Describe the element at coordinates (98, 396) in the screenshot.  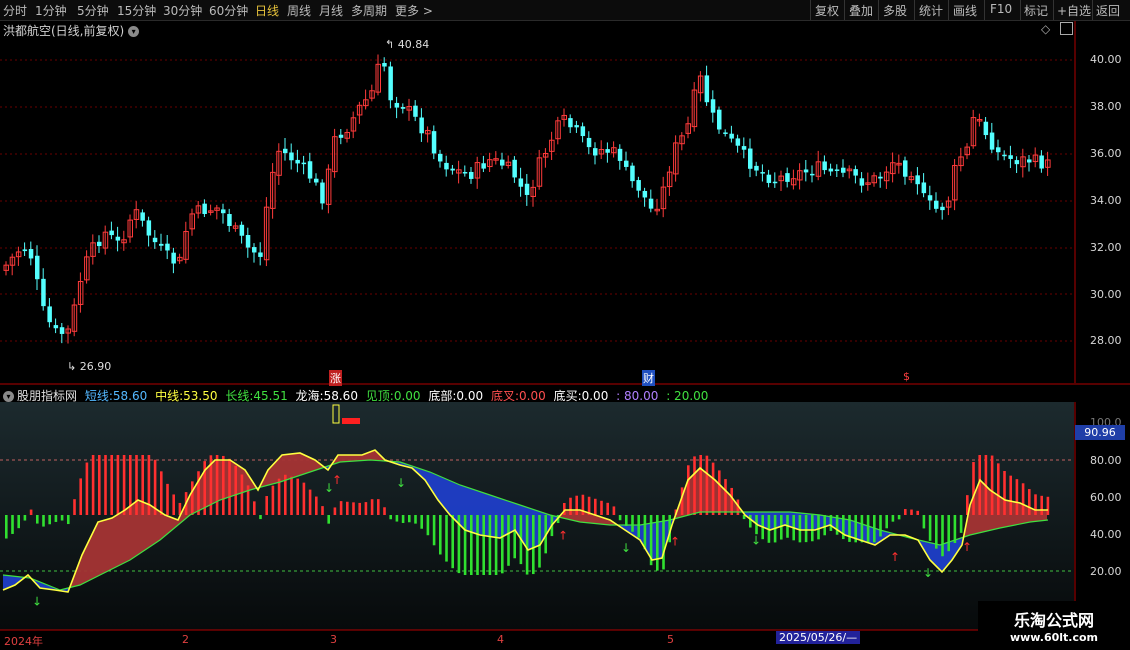
I see `short-label: 短线:` at that location.